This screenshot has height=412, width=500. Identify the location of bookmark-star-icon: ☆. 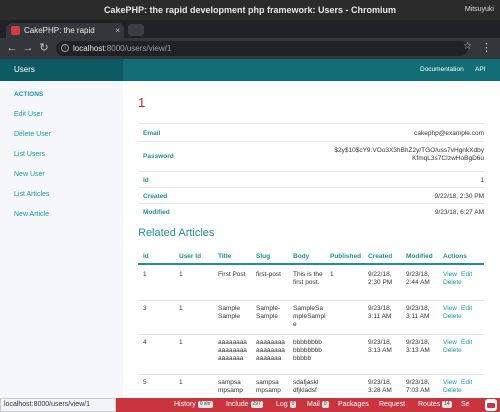
(467, 46).